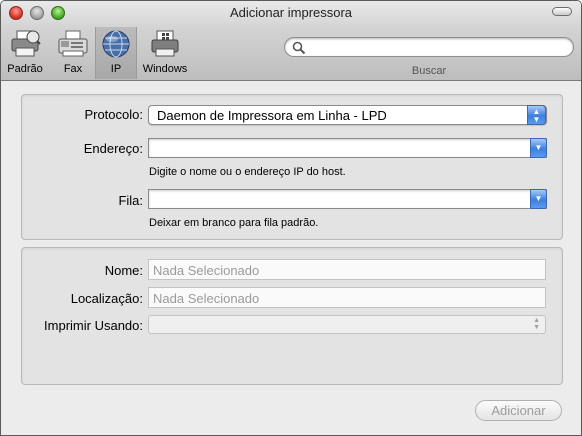  What do you see at coordinates (562, 11) in the screenshot?
I see `toolbar-toggle-button` at bounding box center [562, 11].